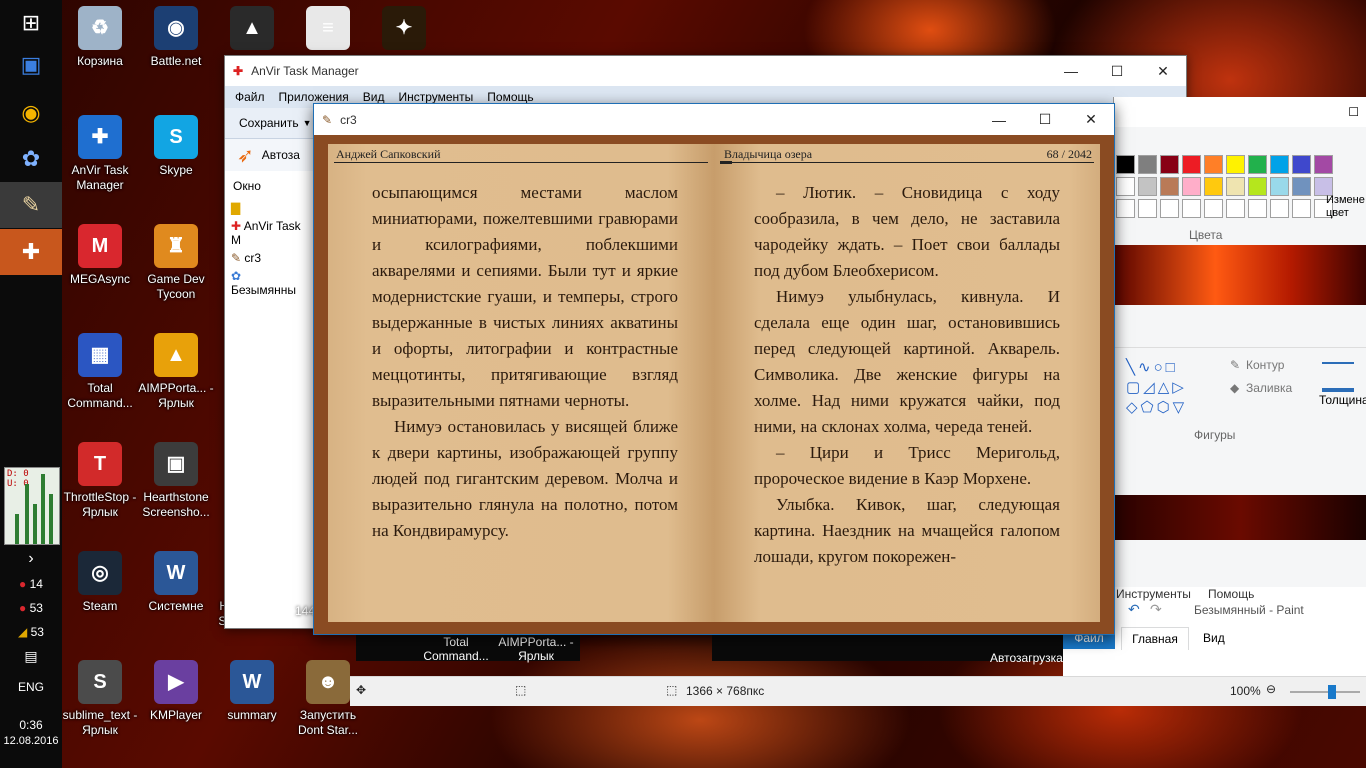 The width and height of the screenshot is (1366, 768). What do you see at coordinates (31, 559) in the screenshot?
I see `show-hidden-icons: ›` at bounding box center [31, 559].